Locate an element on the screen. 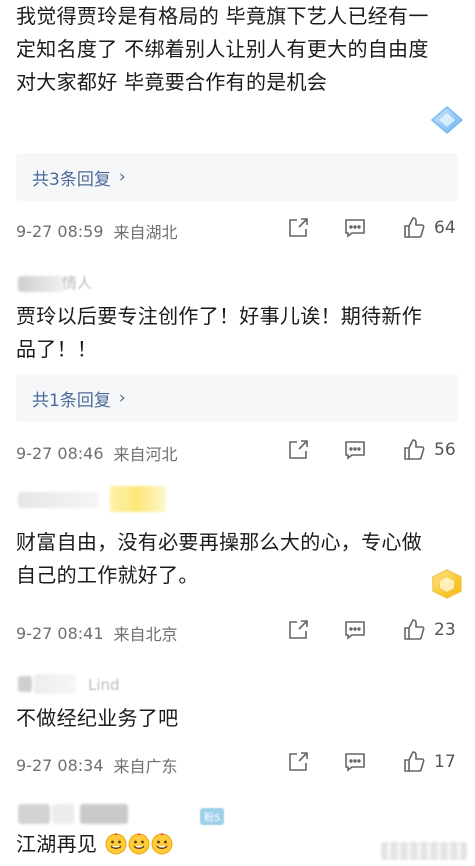 This screenshot has height=866, width=475. username-fragment: 情人 is located at coordinates (77, 283).